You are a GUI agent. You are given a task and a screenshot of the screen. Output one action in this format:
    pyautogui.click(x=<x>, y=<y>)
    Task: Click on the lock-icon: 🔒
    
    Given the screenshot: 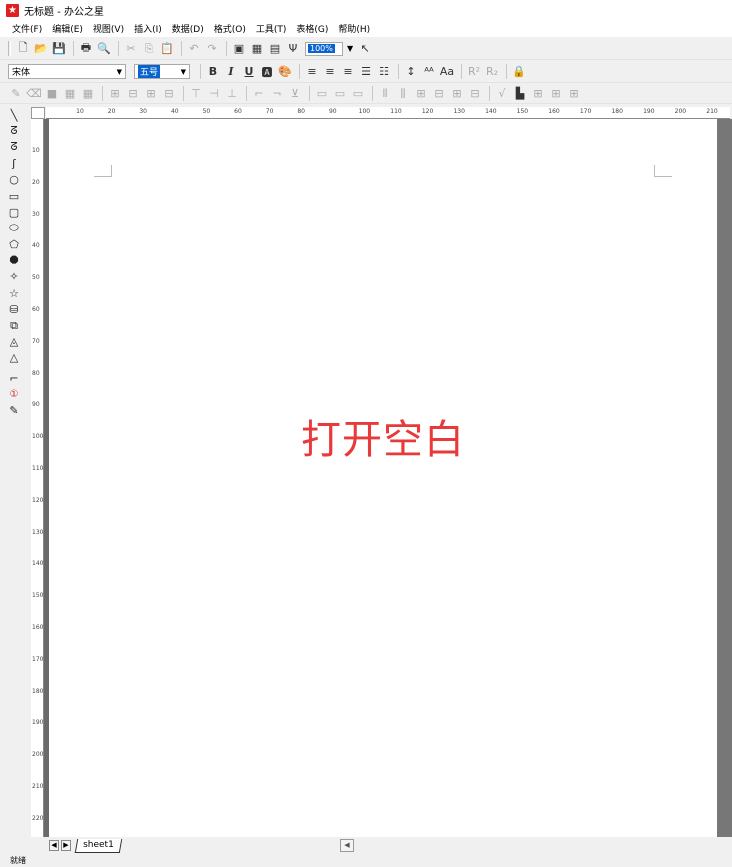 What is the action you would take?
    pyautogui.click(x=519, y=72)
    